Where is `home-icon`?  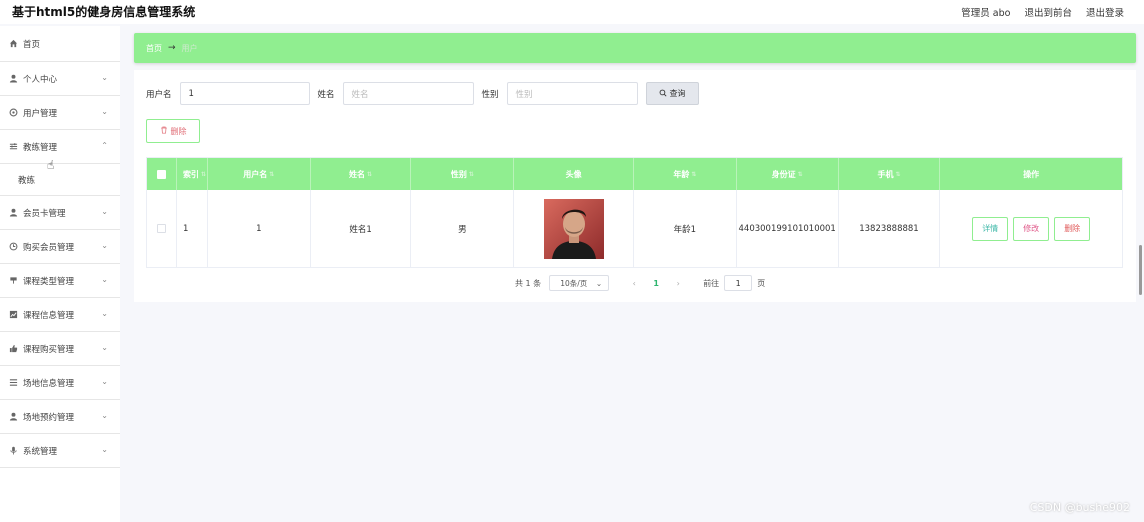 home-icon is located at coordinates (13, 44).